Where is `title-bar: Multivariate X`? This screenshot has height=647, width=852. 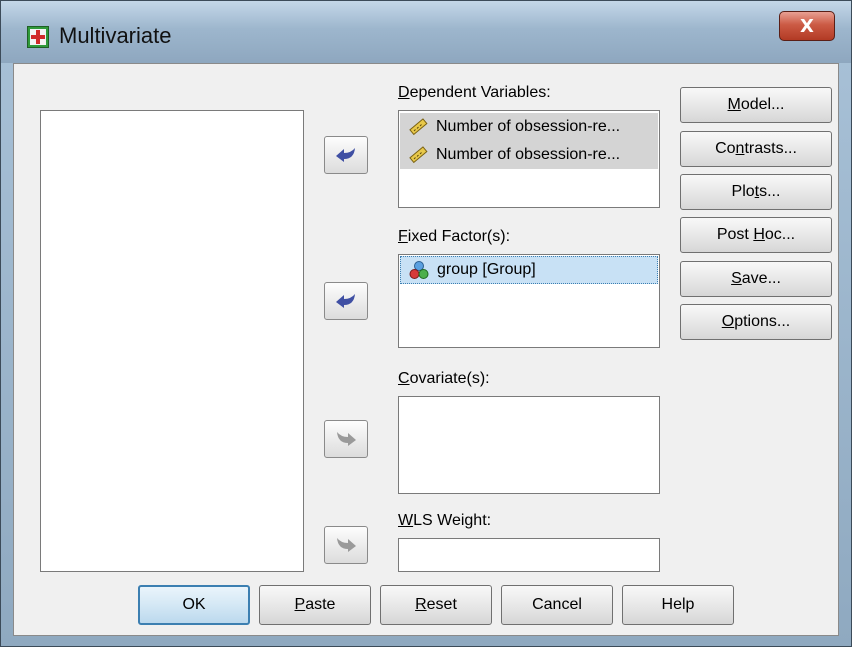
title-bar: Multivariate X is located at coordinates (426, 32).